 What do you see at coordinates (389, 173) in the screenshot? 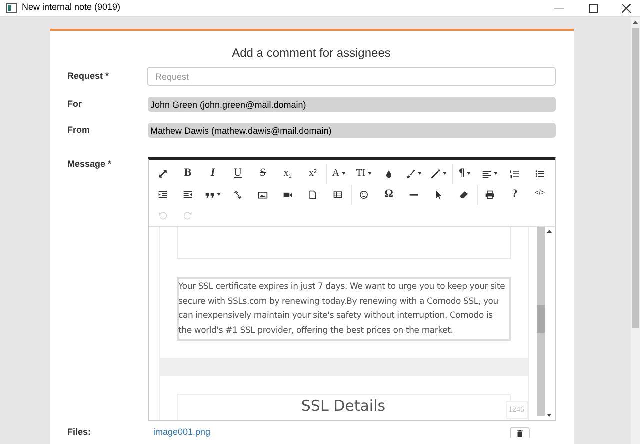
I see `drop-icon` at bounding box center [389, 173].